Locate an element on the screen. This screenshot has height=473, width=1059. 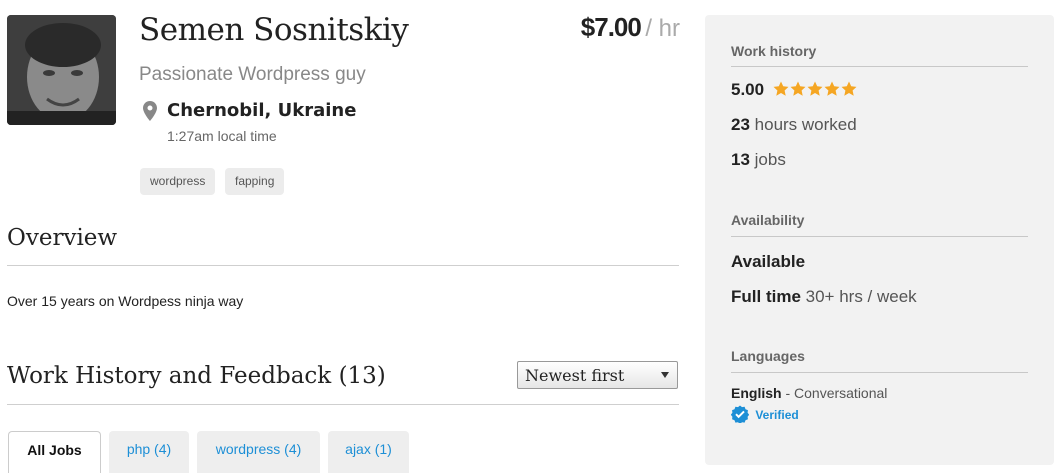
languages-heading: Languages is located at coordinates (768, 356).